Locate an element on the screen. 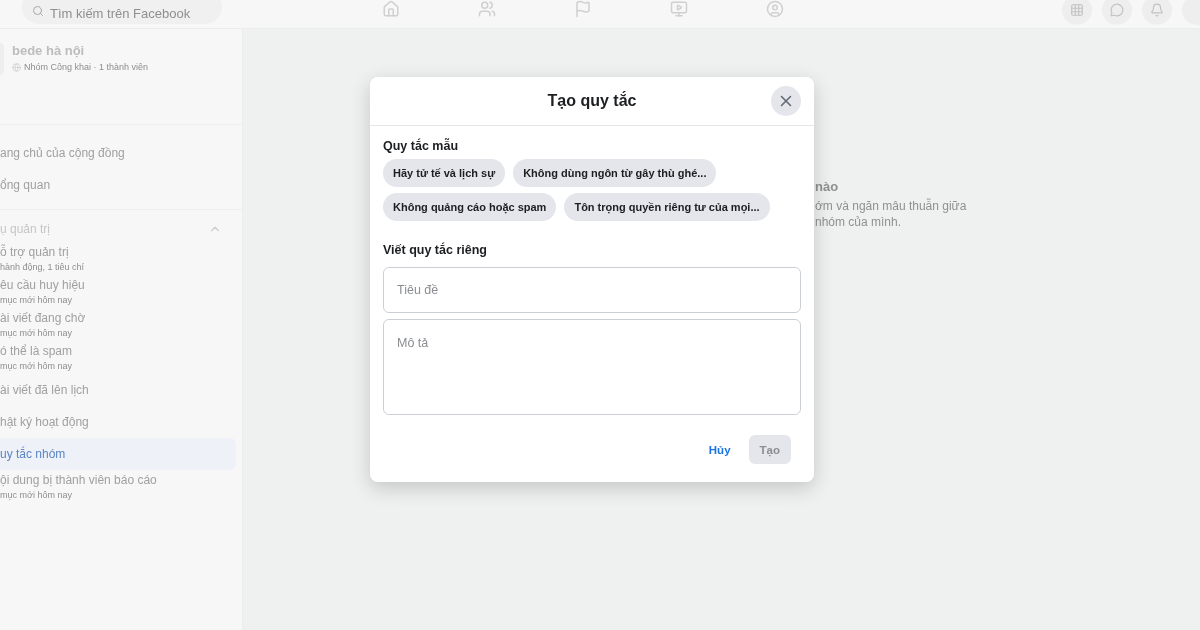  close-button is located at coordinates (786, 101).